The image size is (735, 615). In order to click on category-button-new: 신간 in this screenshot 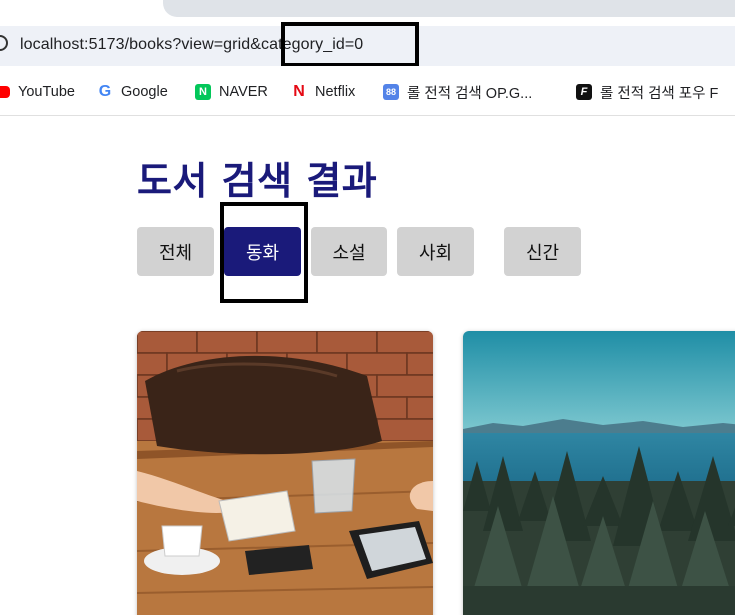, I will do `click(542, 251)`.